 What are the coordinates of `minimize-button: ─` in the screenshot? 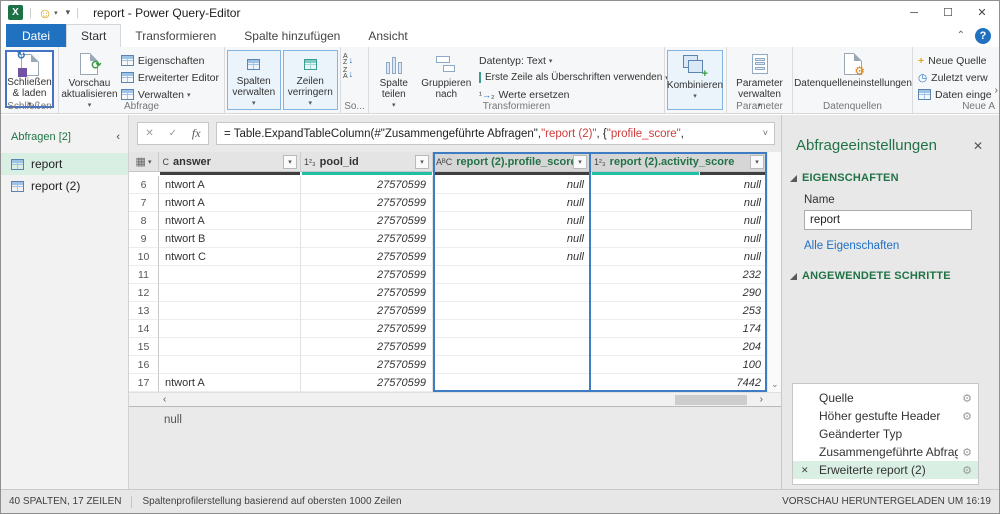 It's located at (914, 12).